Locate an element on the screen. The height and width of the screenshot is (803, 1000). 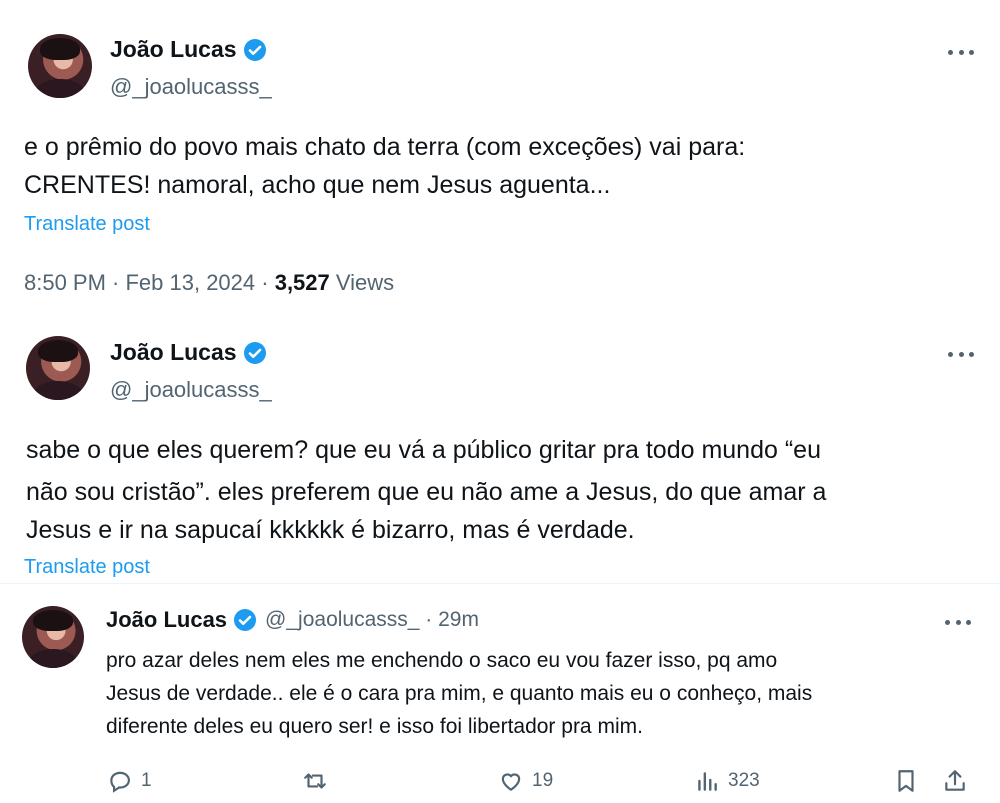
bookmark-icon is located at coordinates (906, 781).